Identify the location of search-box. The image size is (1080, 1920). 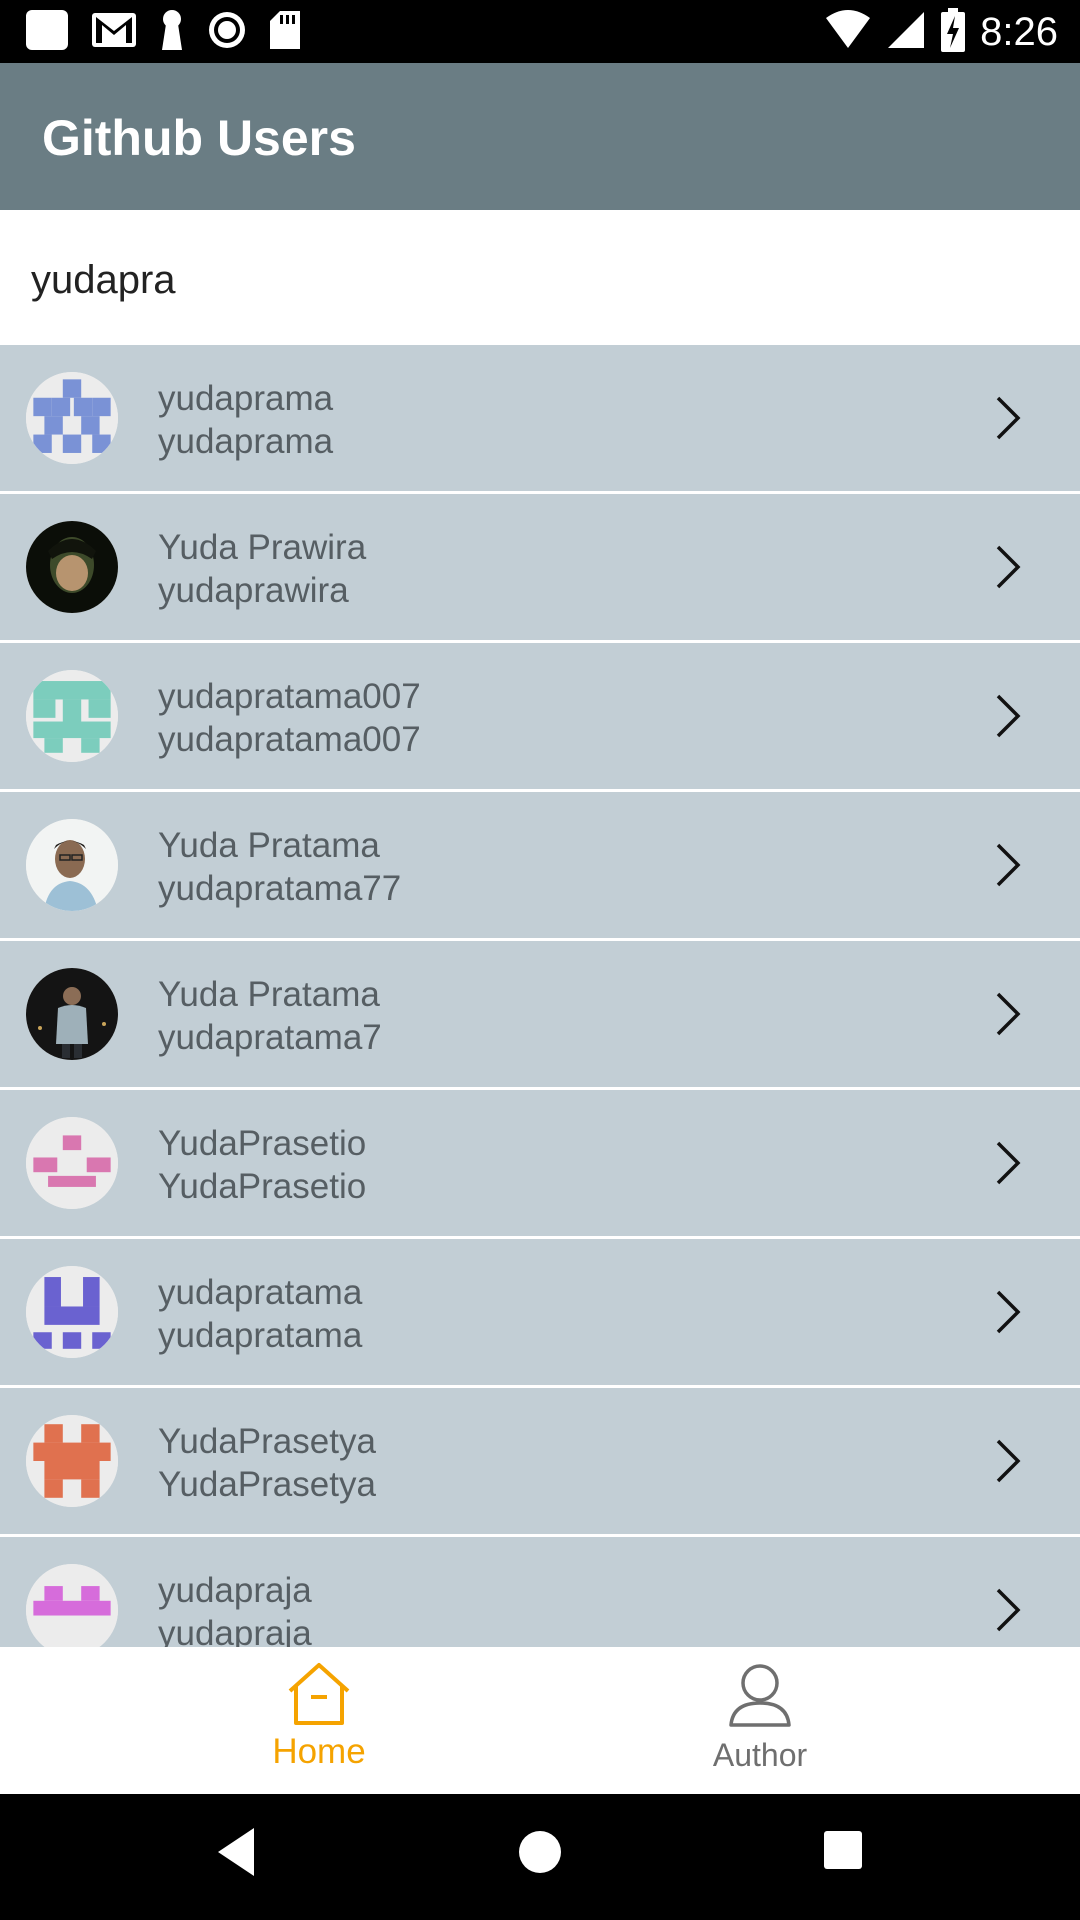
(540, 277).